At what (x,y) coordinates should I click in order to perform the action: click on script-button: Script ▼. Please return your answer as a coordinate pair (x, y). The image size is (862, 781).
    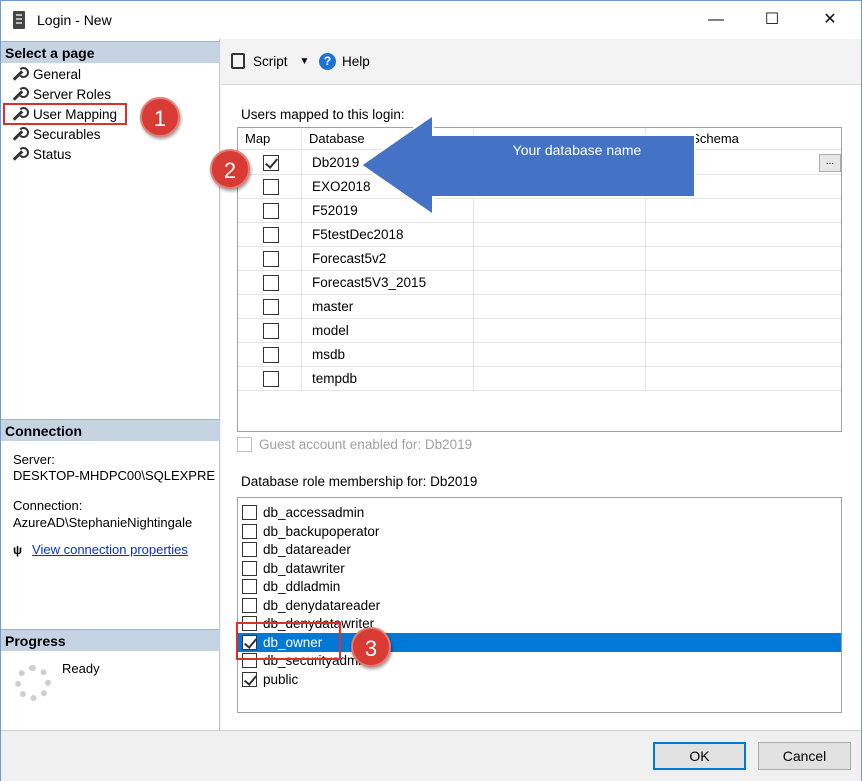
    Looking at the image, I should click on (270, 61).